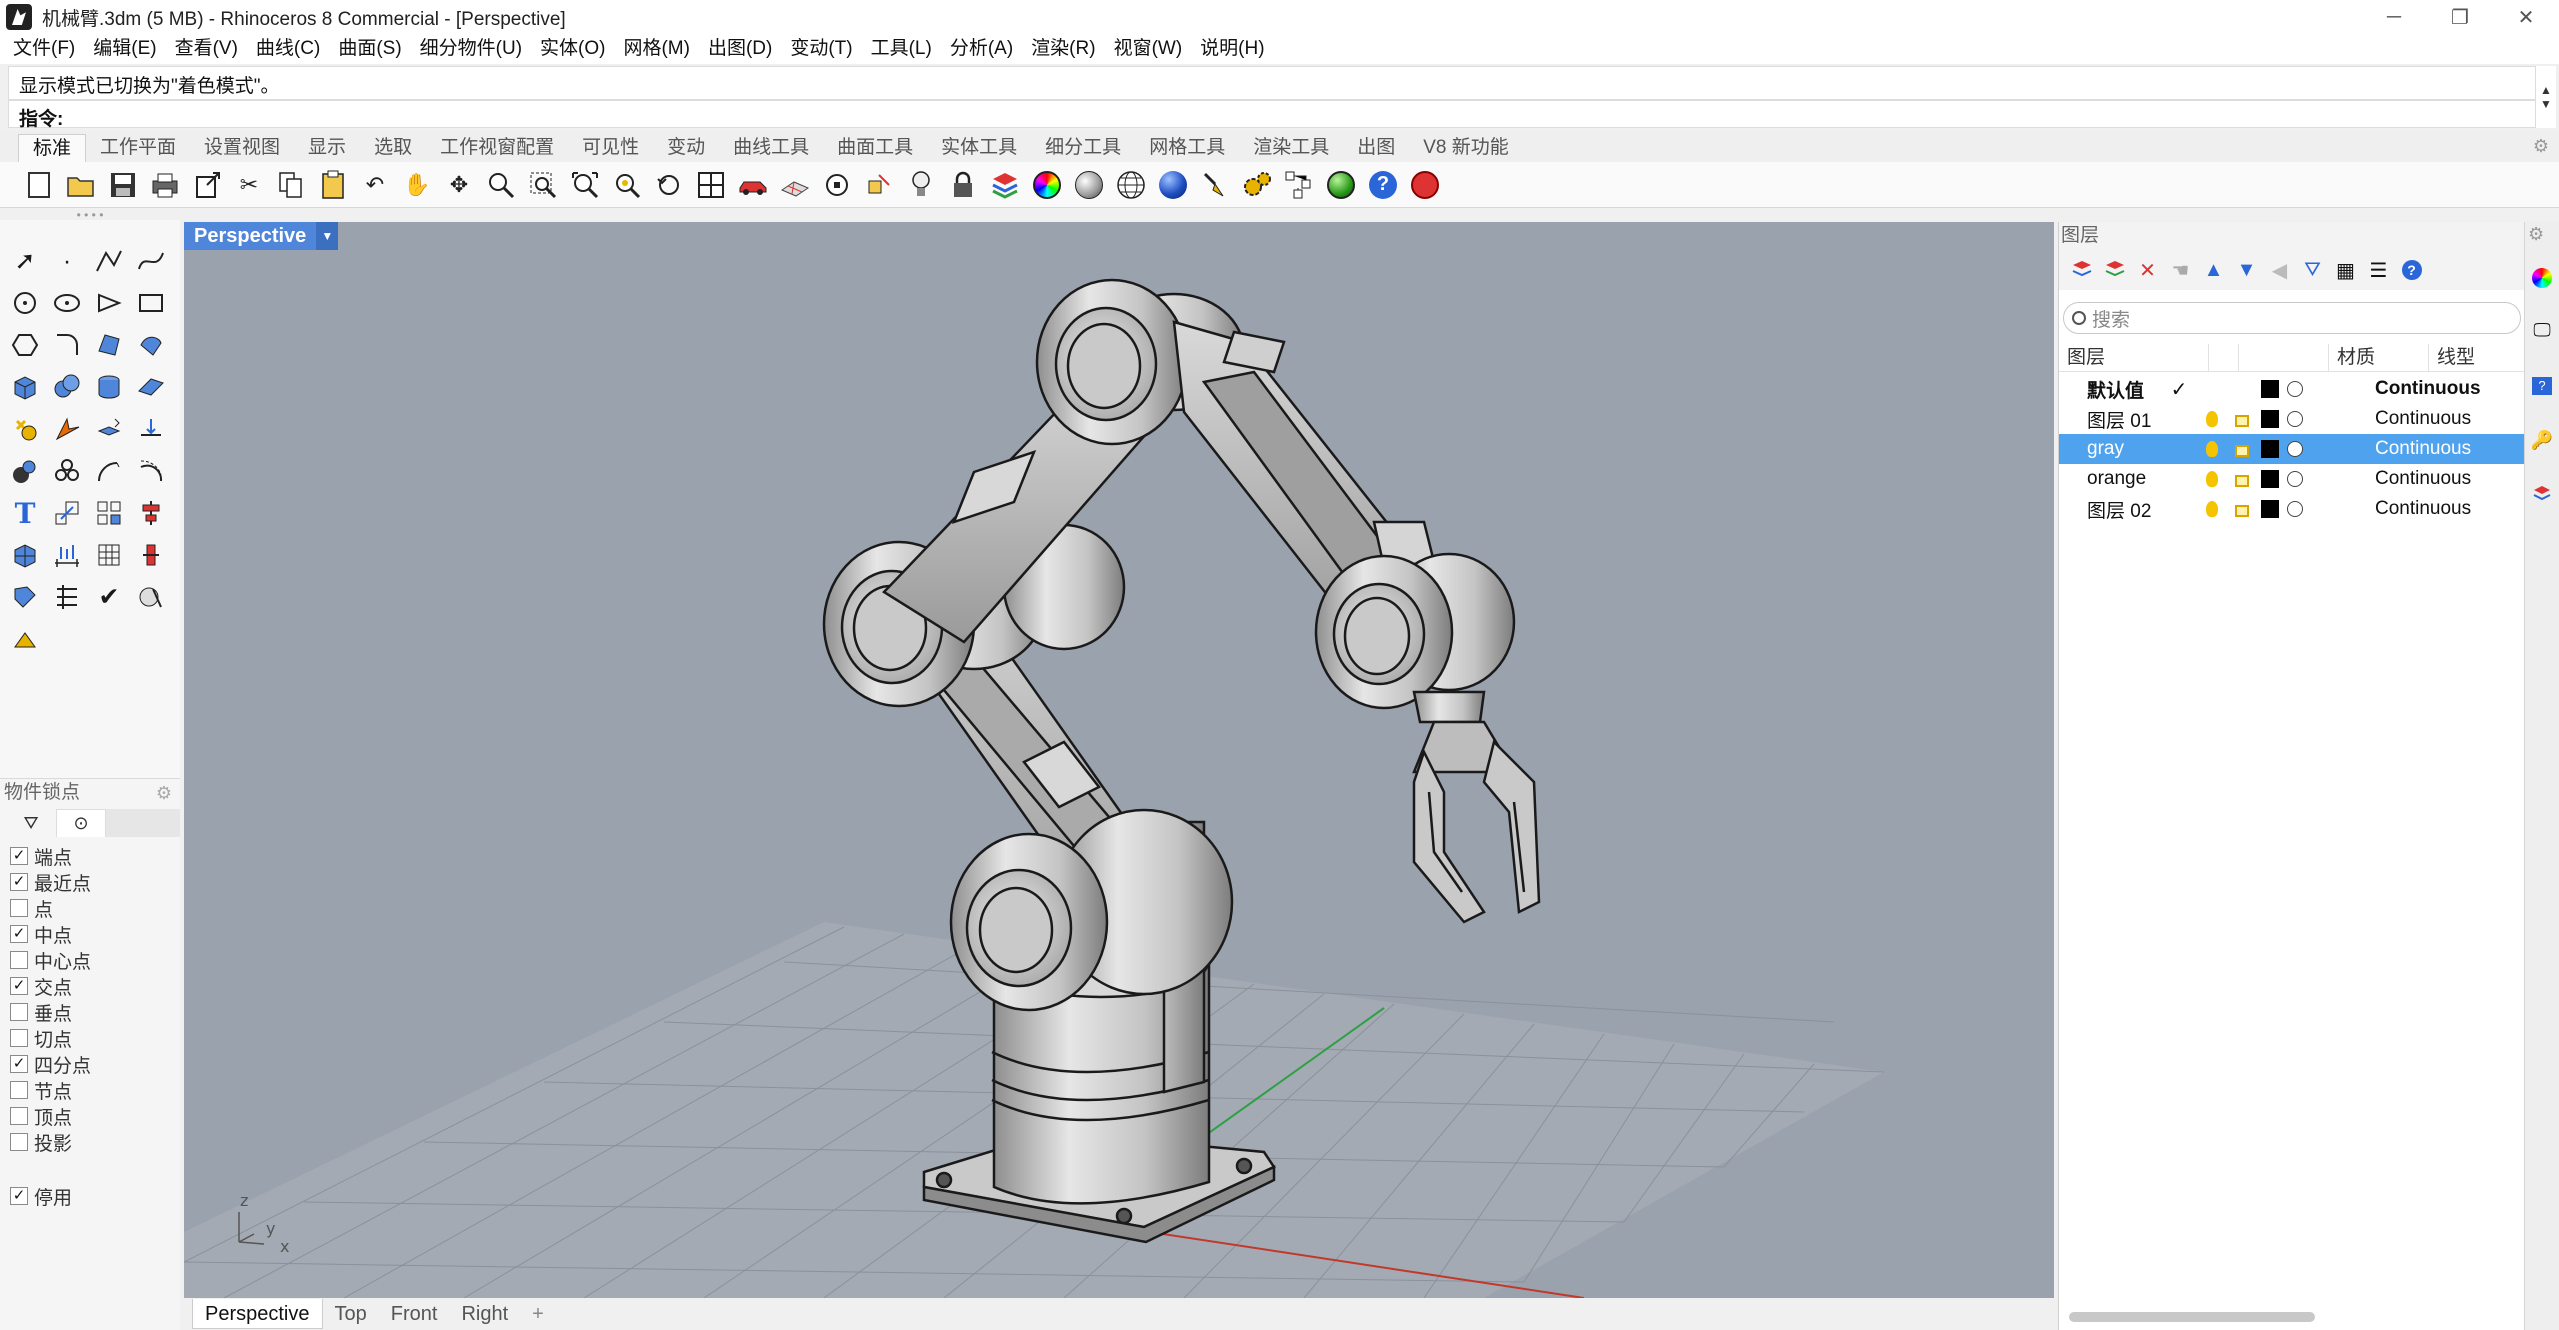 Image resolution: width=2559 pixels, height=1330 pixels. What do you see at coordinates (669, 185) in the screenshot?
I see `undo-view-icon` at bounding box center [669, 185].